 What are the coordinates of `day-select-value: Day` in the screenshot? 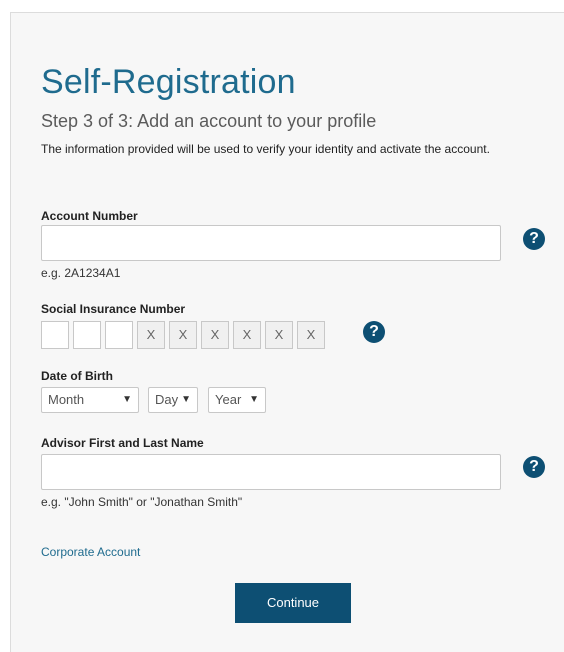 It's located at (167, 399).